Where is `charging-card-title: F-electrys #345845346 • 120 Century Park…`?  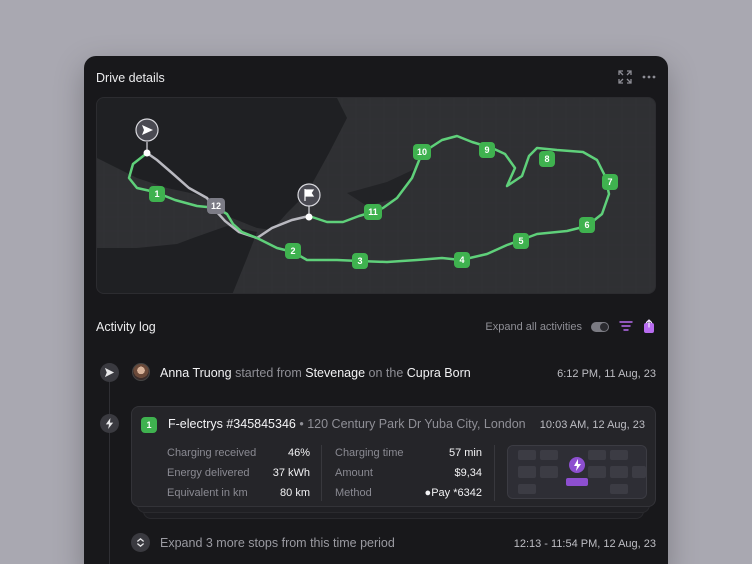 charging-card-title: F-electrys #345845346 • 120 Century Park… is located at coordinates (347, 424).